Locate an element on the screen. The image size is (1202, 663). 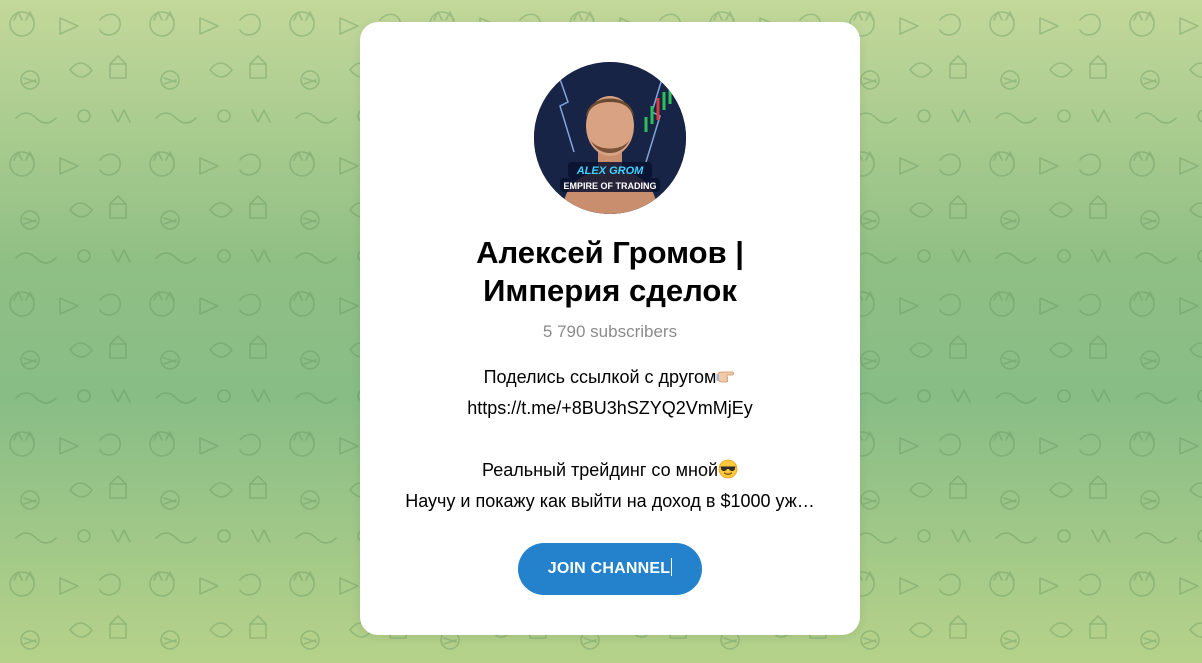
pointing-hand-icon is located at coordinates (725, 377).